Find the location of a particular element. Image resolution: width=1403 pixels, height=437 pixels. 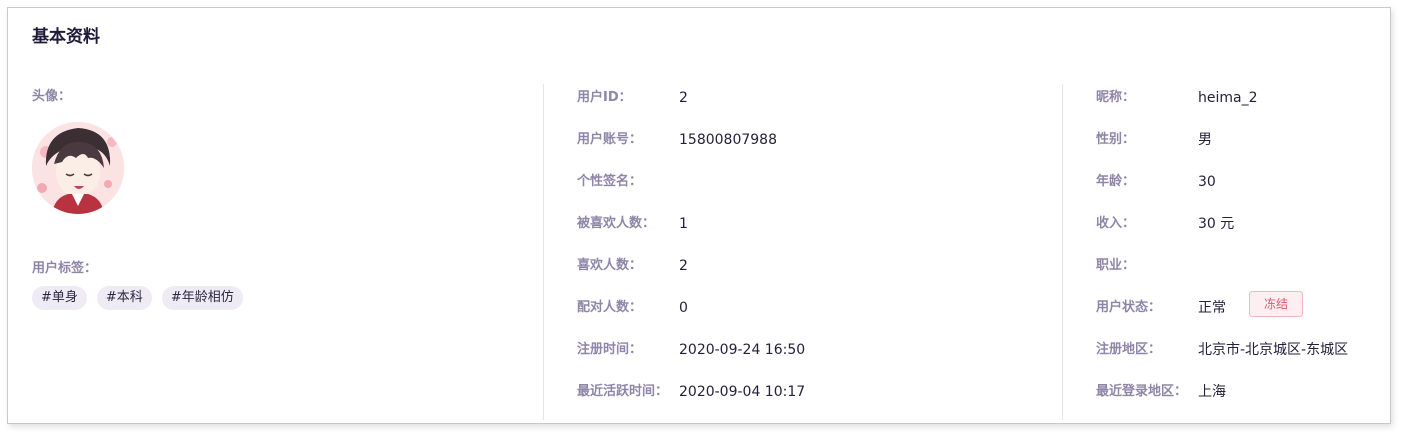

field-label: 性别： is located at coordinates (1116, 139).